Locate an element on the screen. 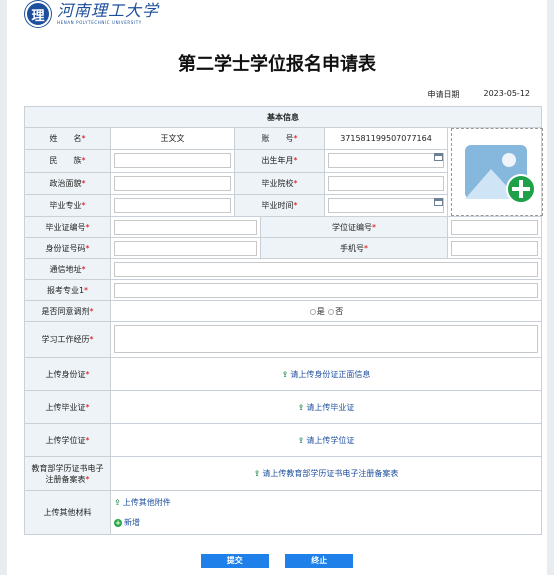 This screenshot has width=554, height=575. ethnicity-input is located at coordinates (172, 161).